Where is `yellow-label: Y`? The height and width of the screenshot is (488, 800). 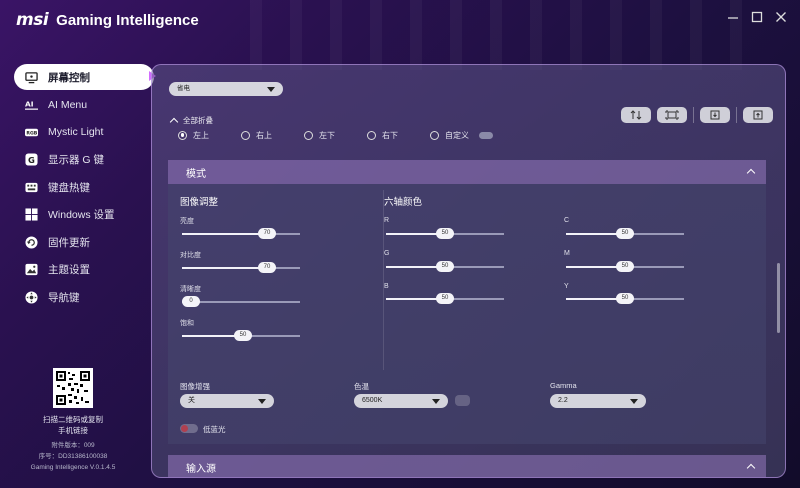 yellow-label: Y is located at coordinates (566, 286).